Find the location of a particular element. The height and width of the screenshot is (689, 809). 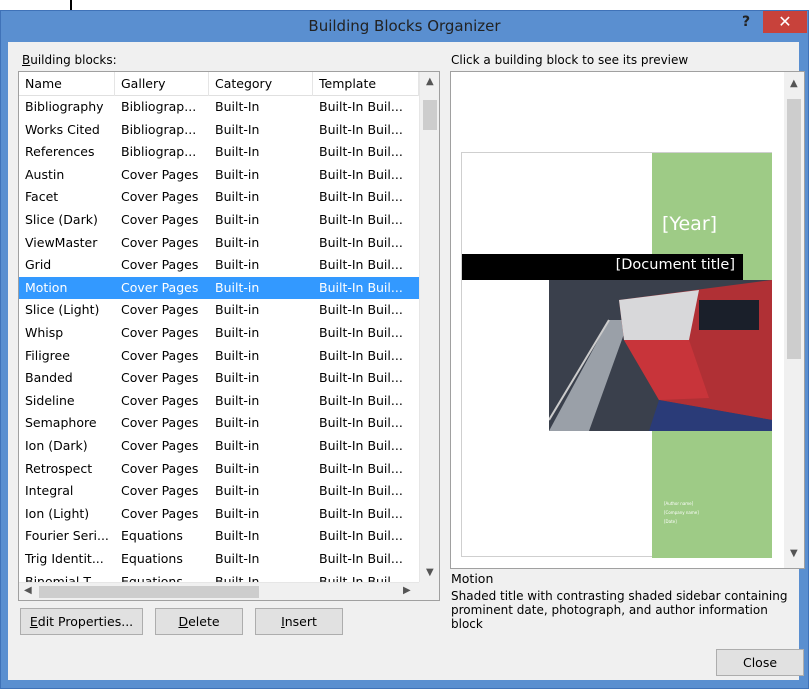

insert-button: Insert is located at coordinates (299, 621).